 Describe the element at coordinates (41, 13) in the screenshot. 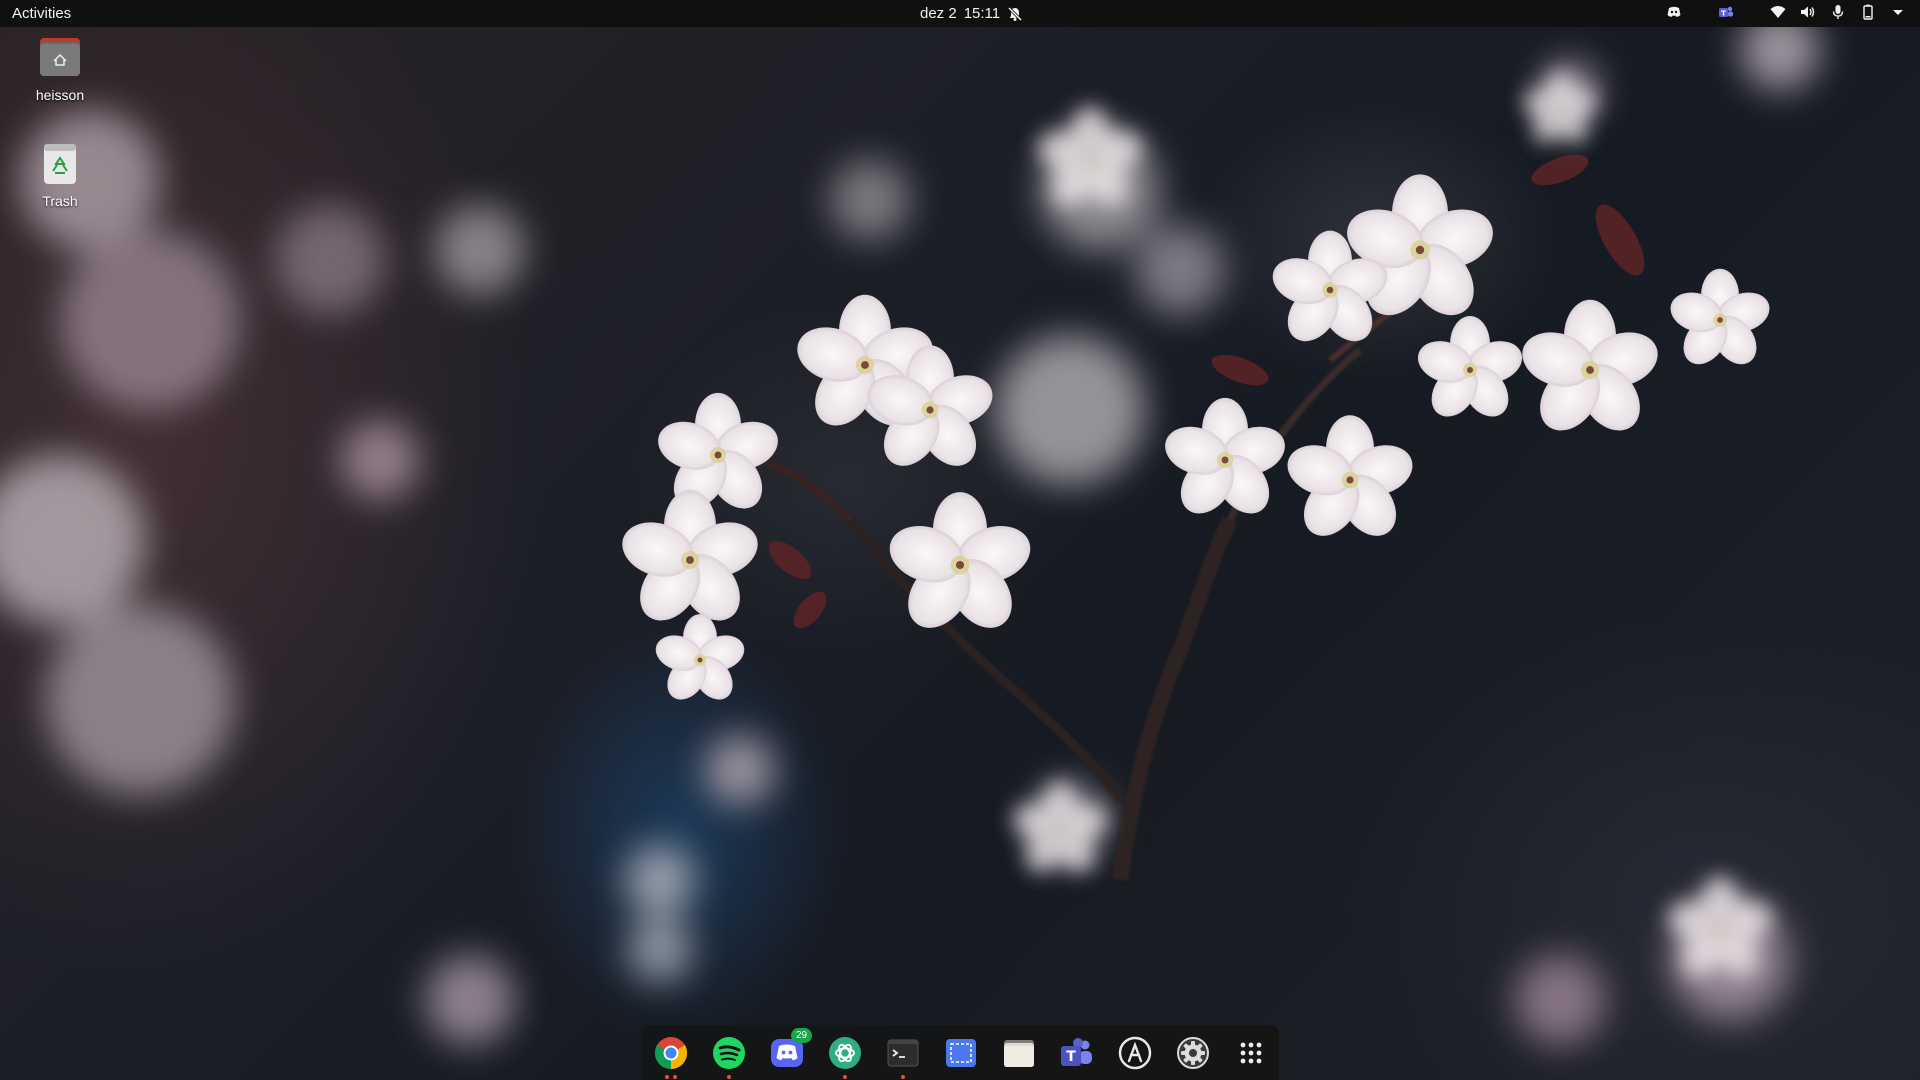

I see `activities-button: Activities` at that location.